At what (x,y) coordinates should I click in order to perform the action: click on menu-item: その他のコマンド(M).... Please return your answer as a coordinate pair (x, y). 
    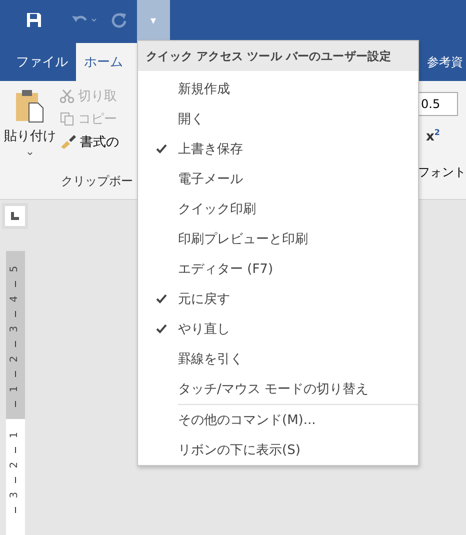
    Looking at the image, I should click on (278, 420).